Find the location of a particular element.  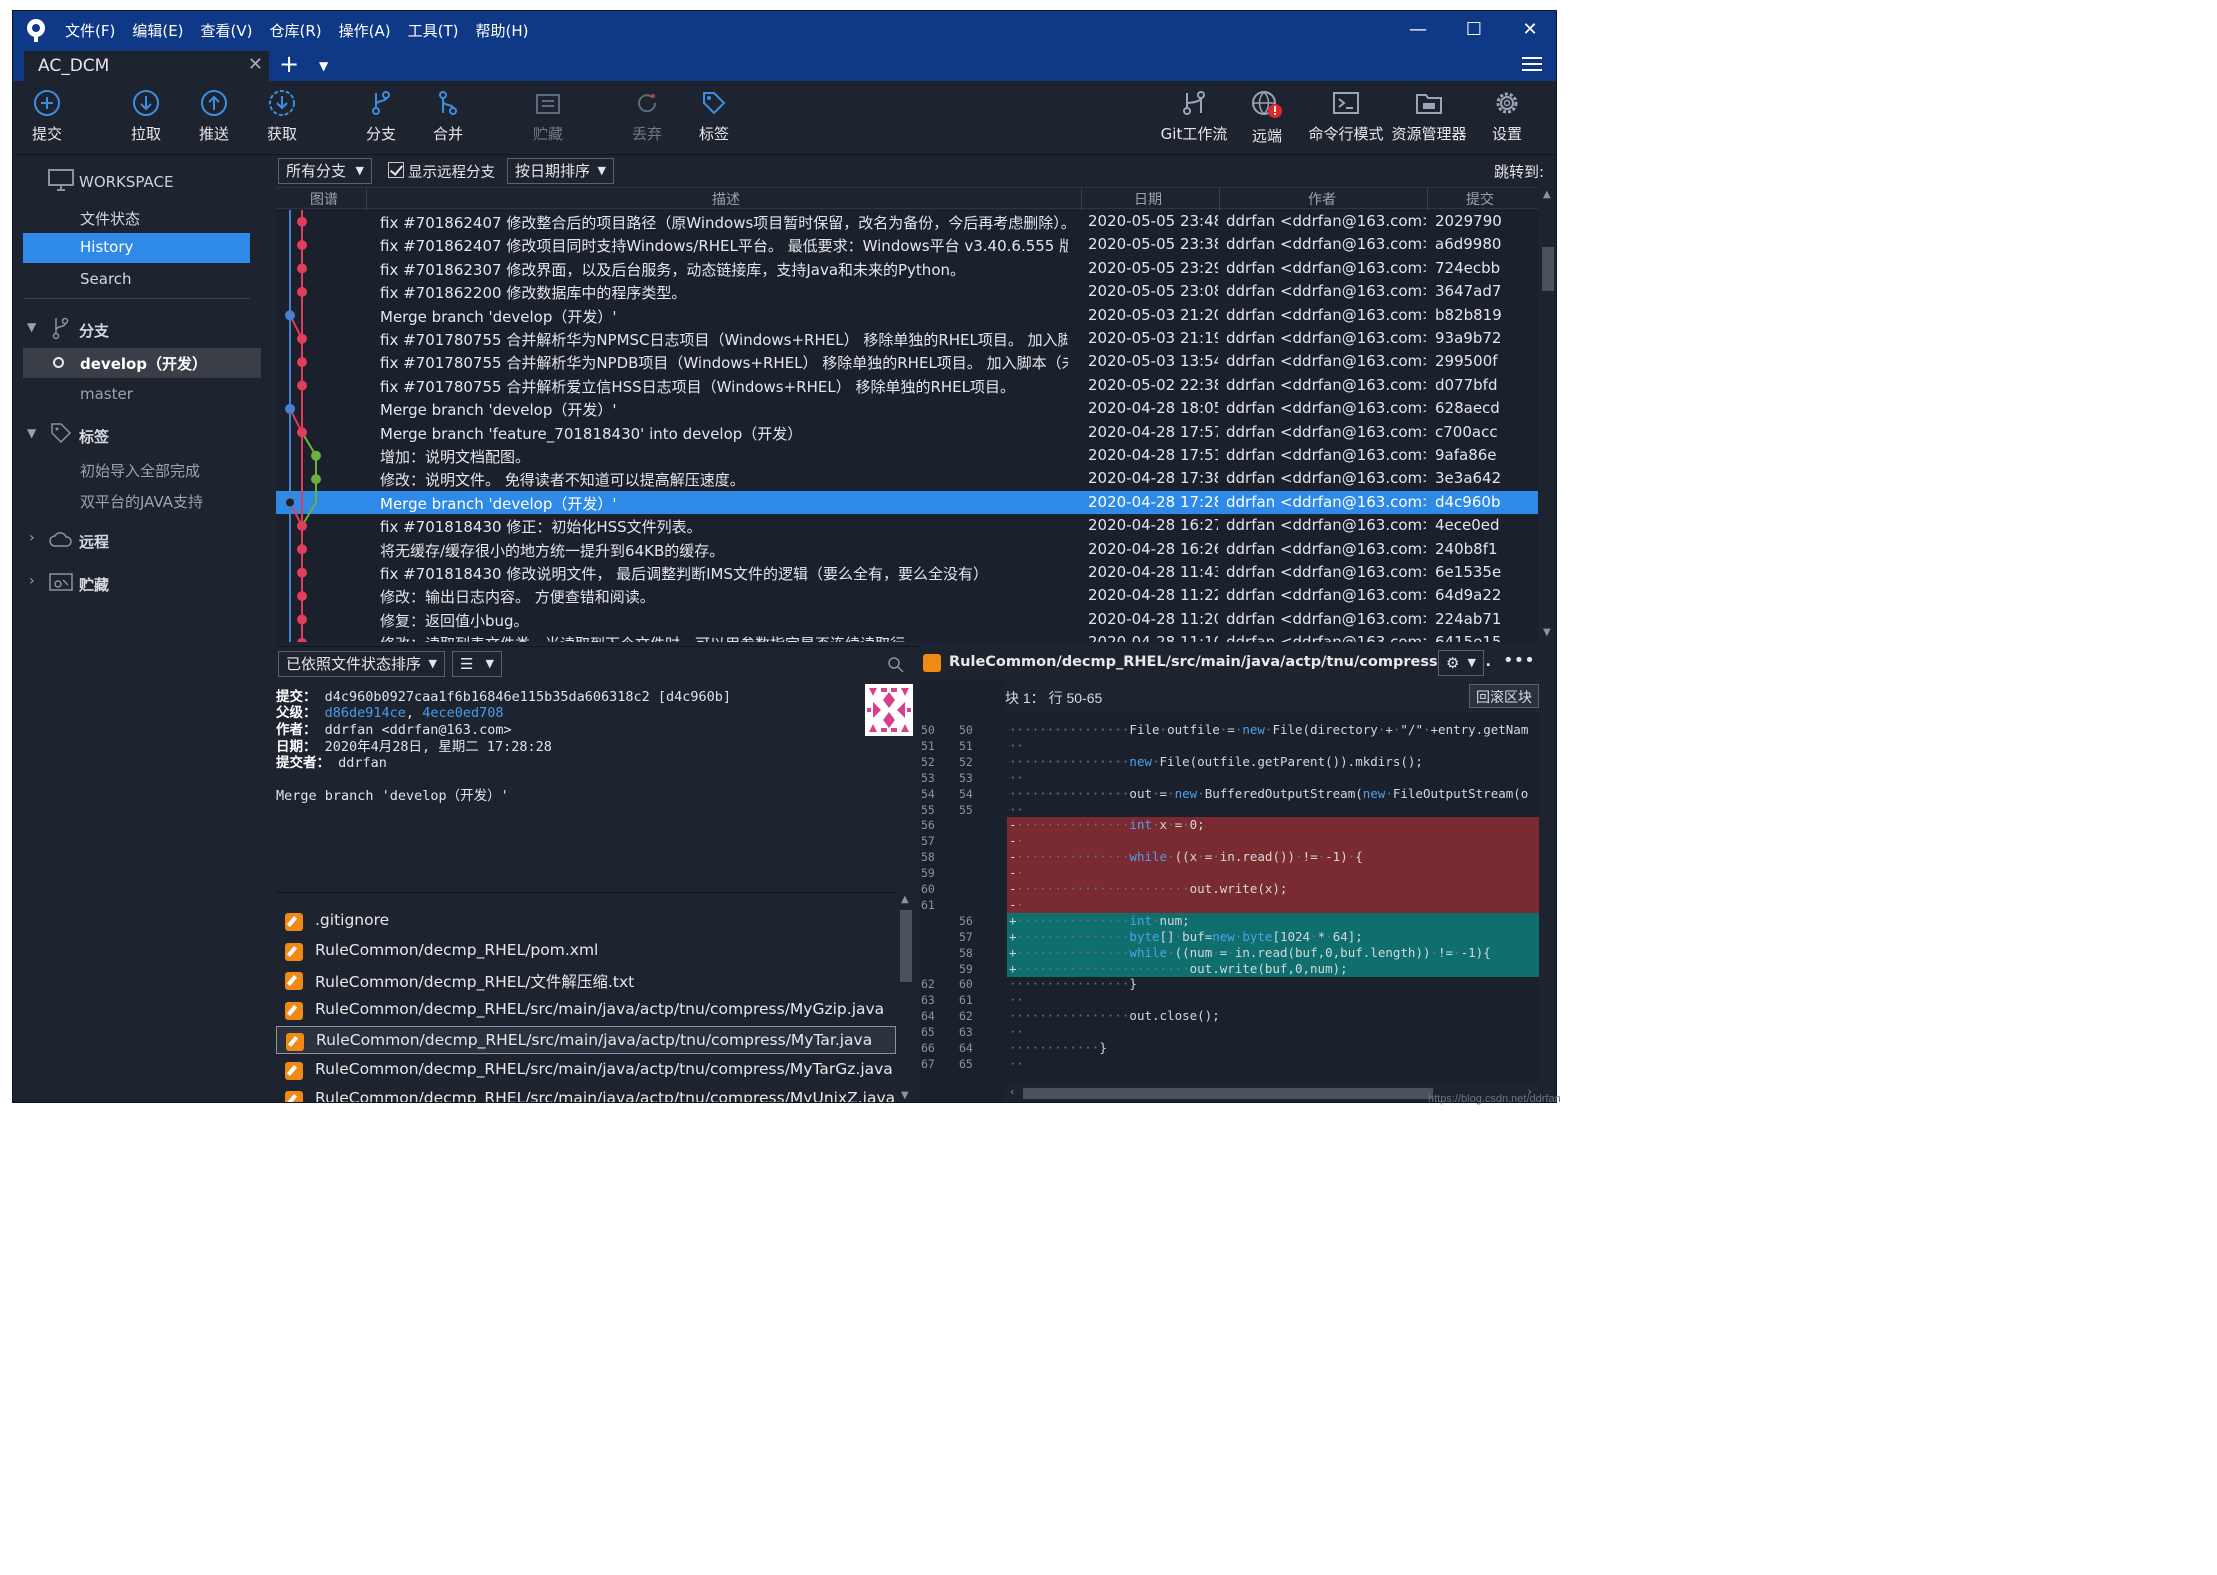

commit-list-scrollbar: ▲ ▼ is located at coordinates (1547, 414).